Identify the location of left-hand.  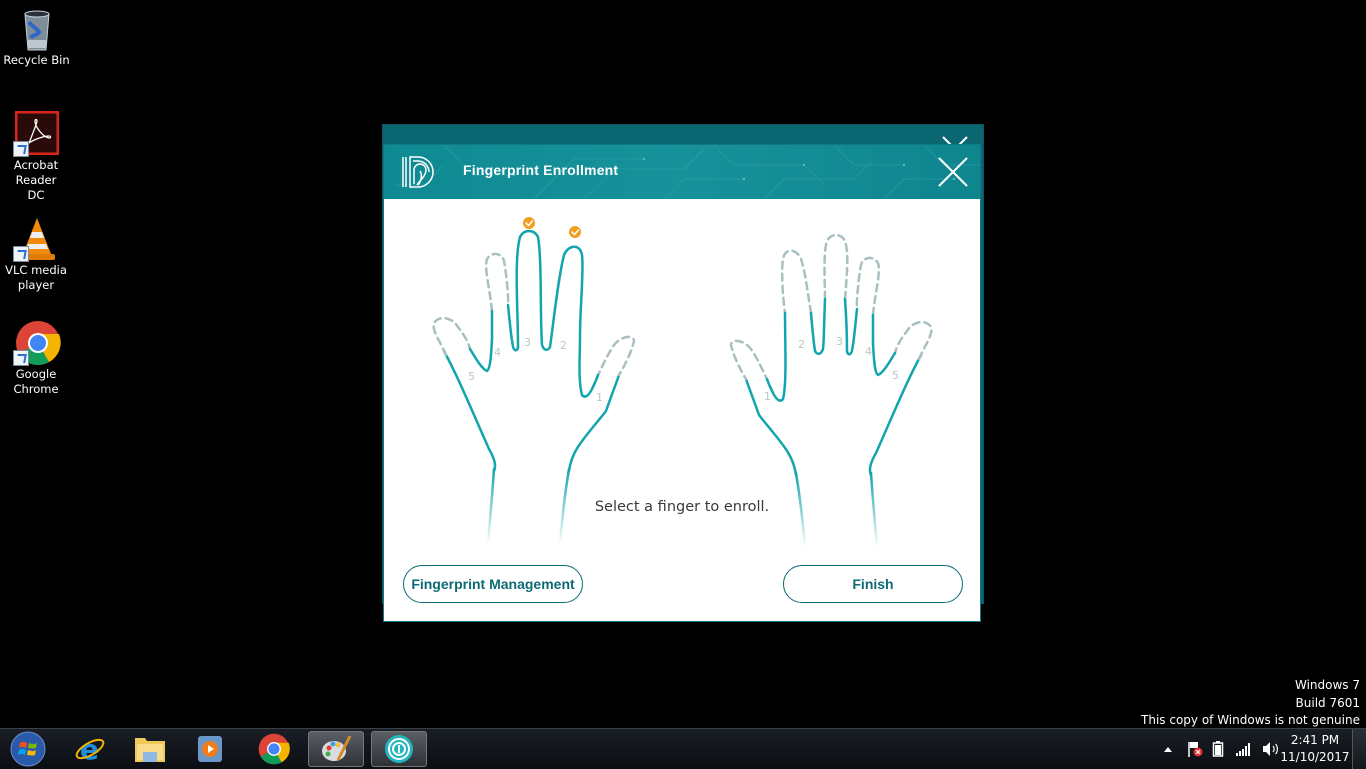
(534, 381).